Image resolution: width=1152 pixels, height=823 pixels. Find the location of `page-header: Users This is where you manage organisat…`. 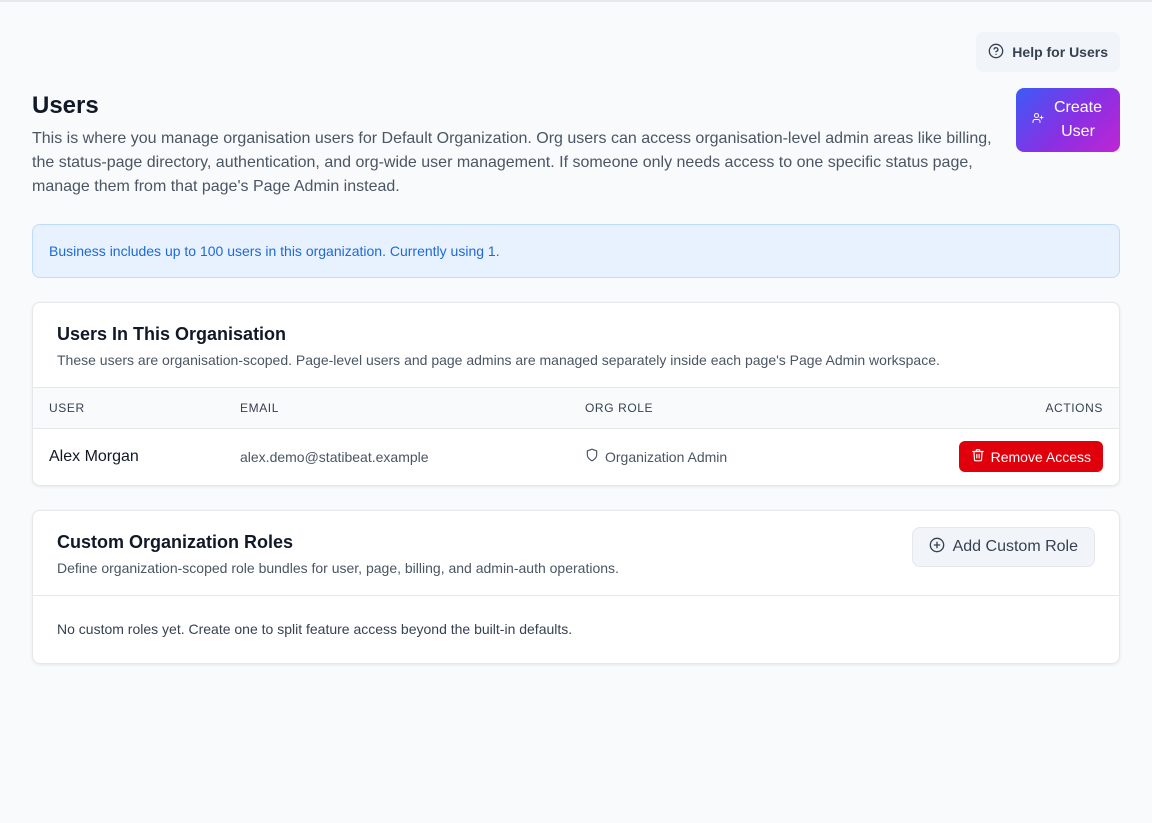

page-header: Users This is where you manage organisat… is located at coordinates (576, 148).